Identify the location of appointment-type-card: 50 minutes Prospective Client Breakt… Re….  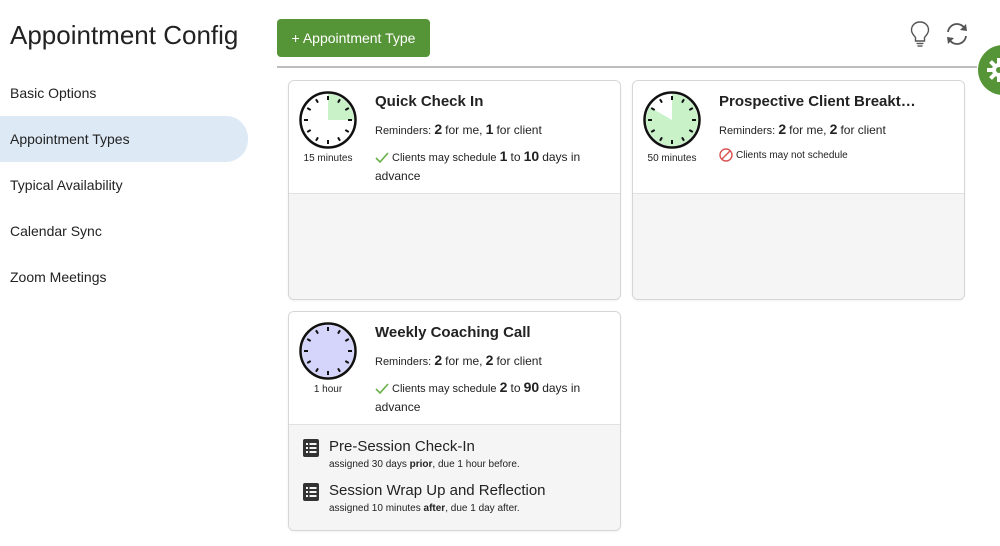
(798, 190).